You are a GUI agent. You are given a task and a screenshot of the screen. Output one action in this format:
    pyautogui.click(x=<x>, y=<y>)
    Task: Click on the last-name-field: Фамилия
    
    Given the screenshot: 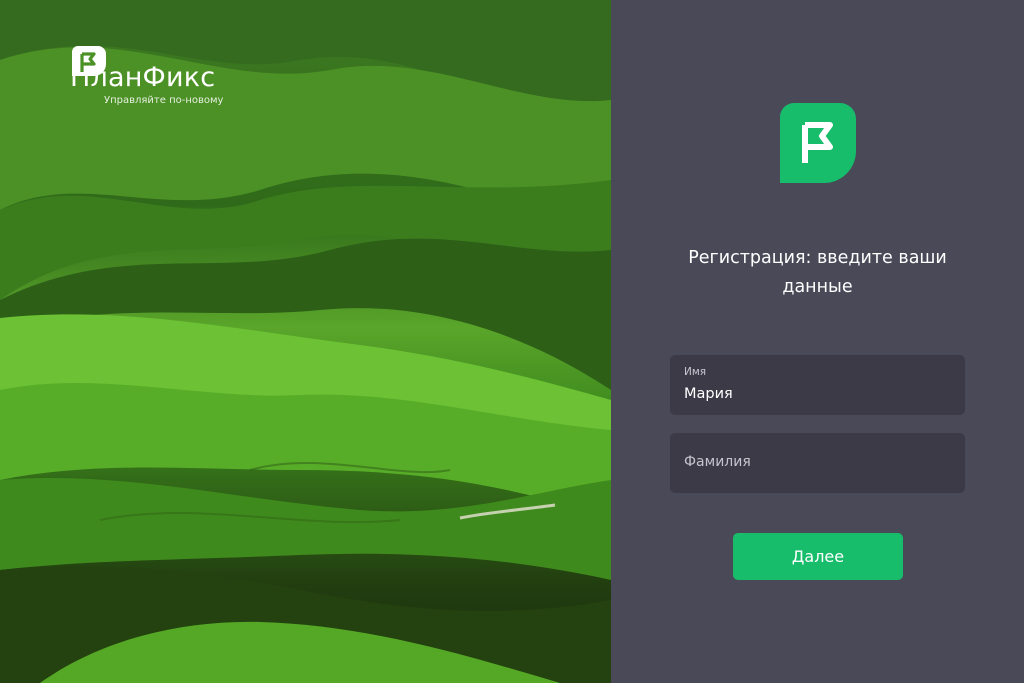 What is the action you would take?
    pyautogui.click(x=817, y=463)
    